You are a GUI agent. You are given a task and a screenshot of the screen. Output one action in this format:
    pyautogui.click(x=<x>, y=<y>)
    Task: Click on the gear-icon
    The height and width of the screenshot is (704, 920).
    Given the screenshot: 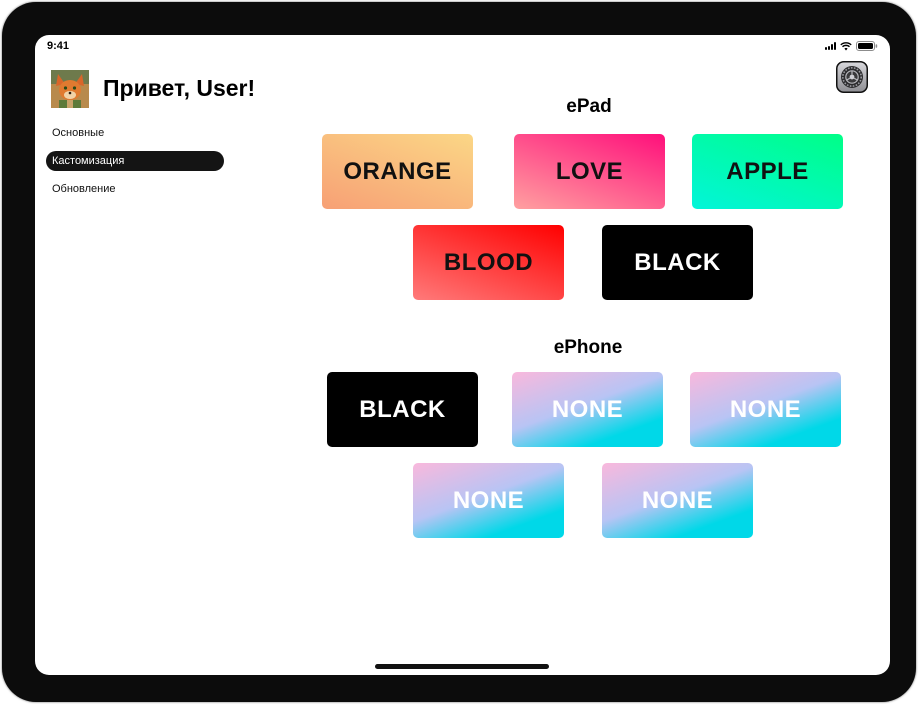 What is the action you would take?
    pyautogui.click(x=852, y=77)
    